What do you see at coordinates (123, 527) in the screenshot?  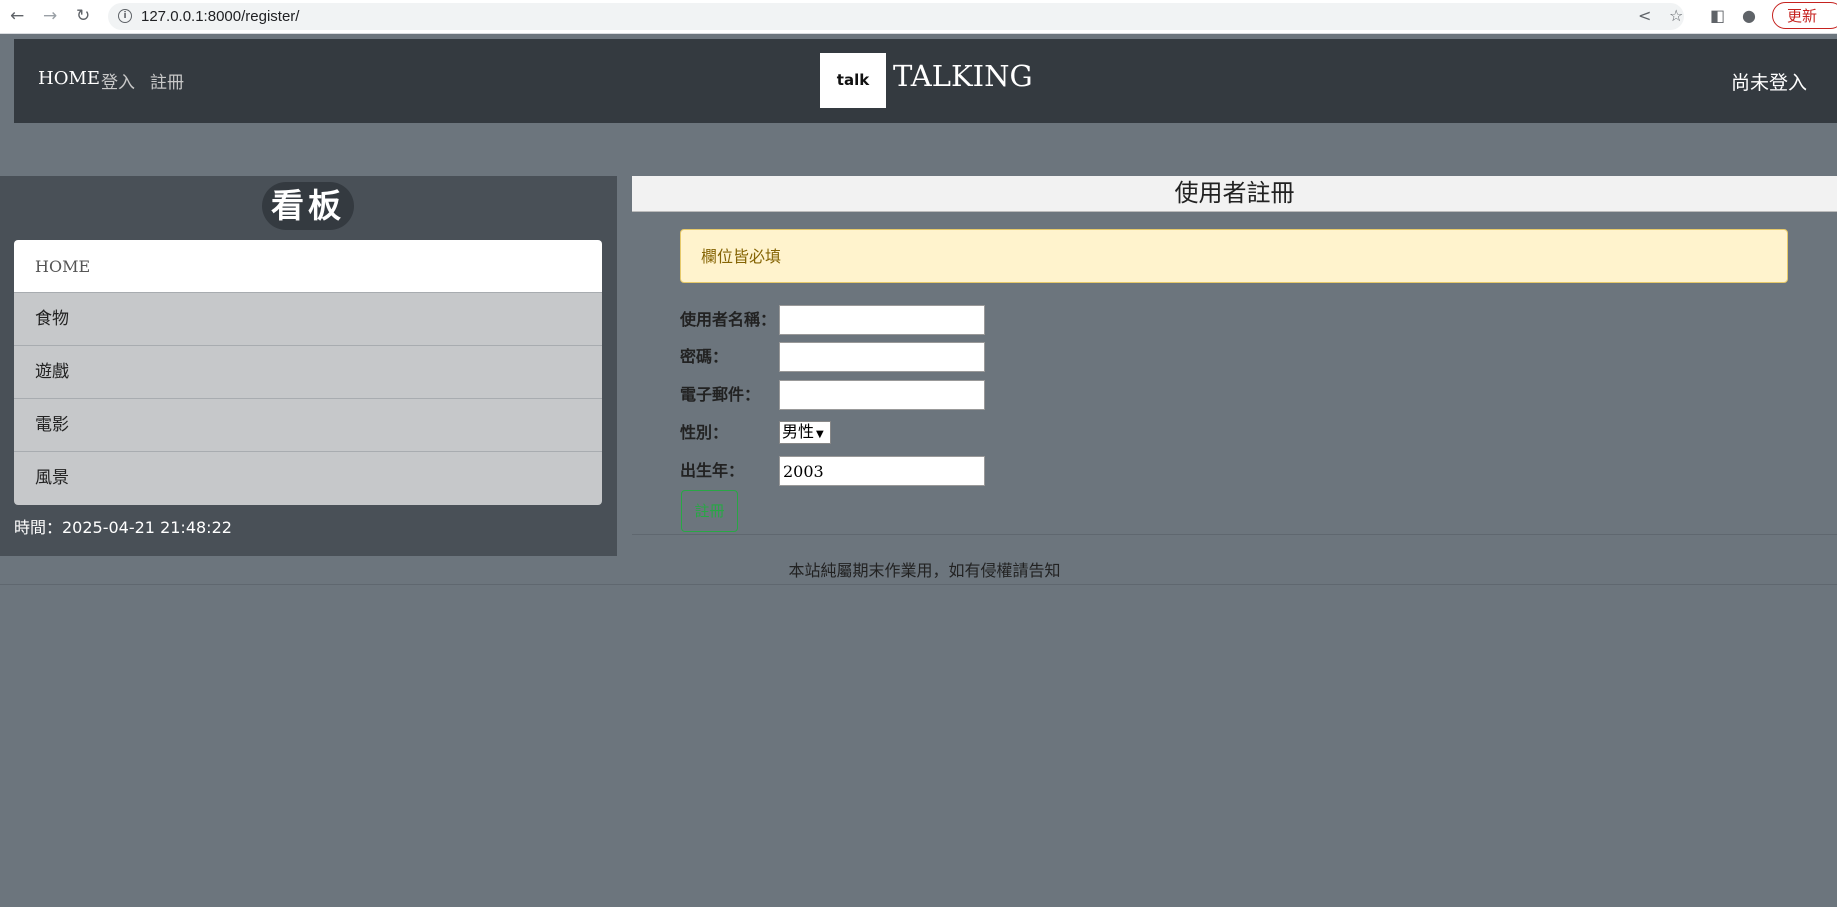 I see `clock-text: 時間：2025-04-21 21:48:22` at bounding box center [123, 527].